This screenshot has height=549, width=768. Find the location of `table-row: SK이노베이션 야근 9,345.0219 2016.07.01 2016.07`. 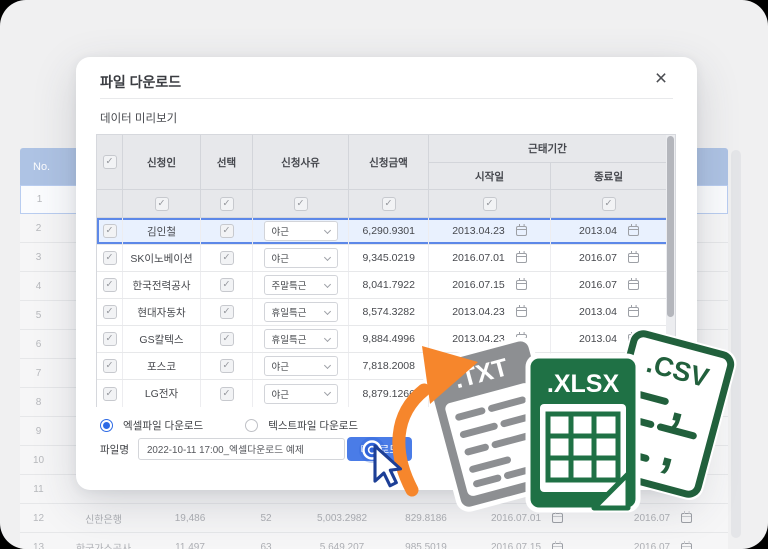

table-row: SK이노베이션 야근 9,345.0219 2016.07.01 2016.07 is located at coordinates (386, 258).